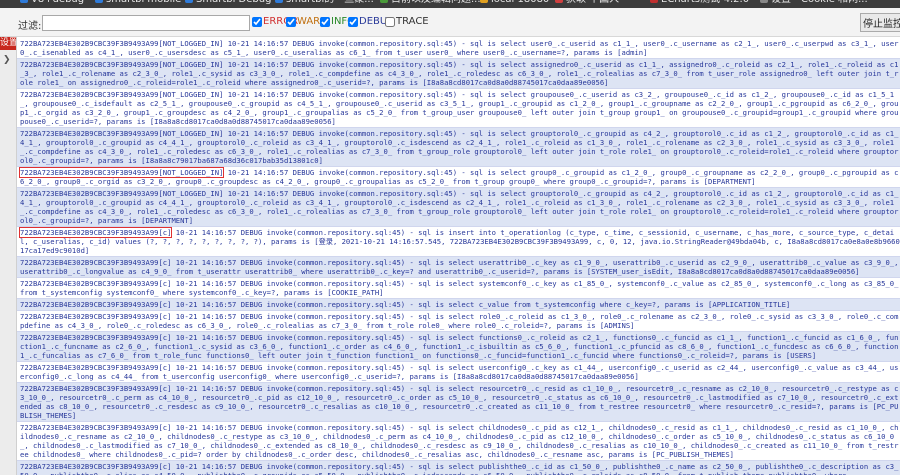 This screenshot has width=900, height=475. What do you see at coordinates (592, 2) in the screenshot?
I see `bookmark-label: 获取 中国人` at bounding box center [592, 2].